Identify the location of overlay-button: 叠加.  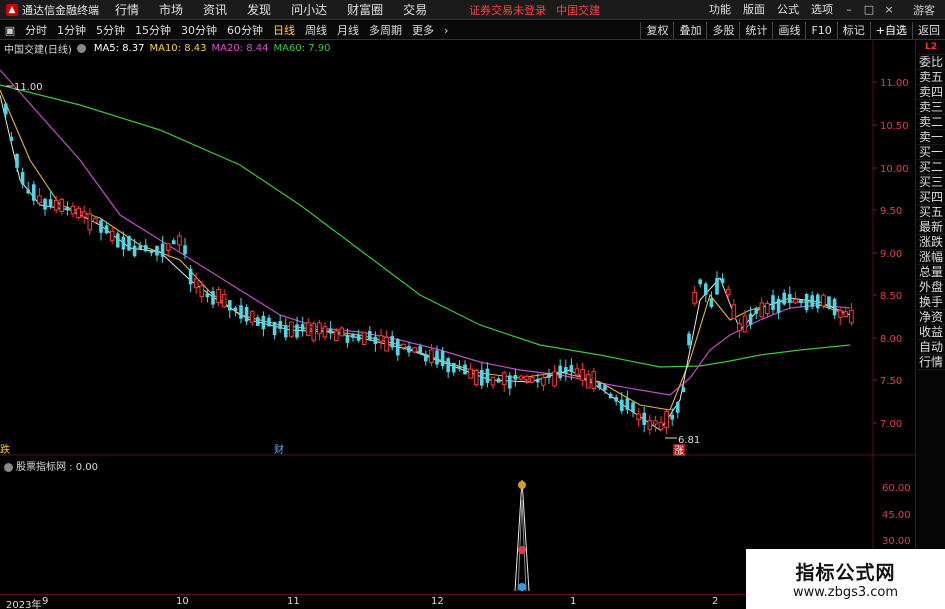
(689, 30).